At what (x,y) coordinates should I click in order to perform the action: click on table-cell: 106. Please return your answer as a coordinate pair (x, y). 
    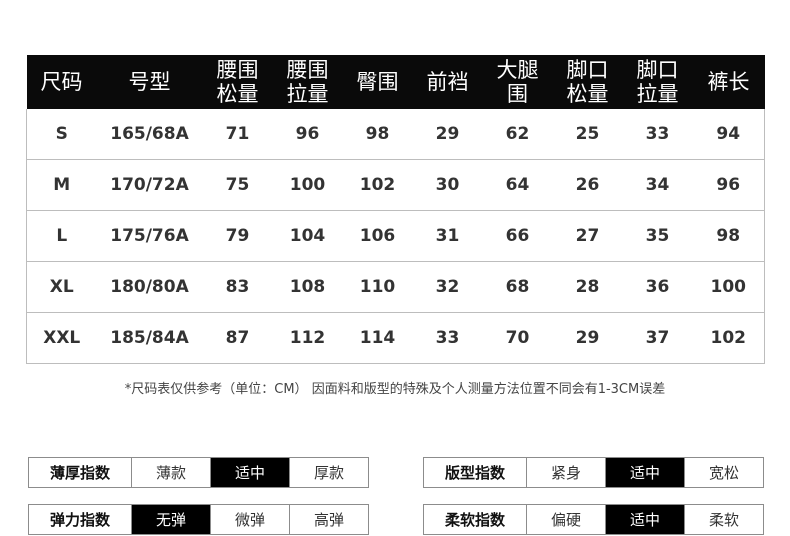
    Looking at the image, I should click on (377, 236).